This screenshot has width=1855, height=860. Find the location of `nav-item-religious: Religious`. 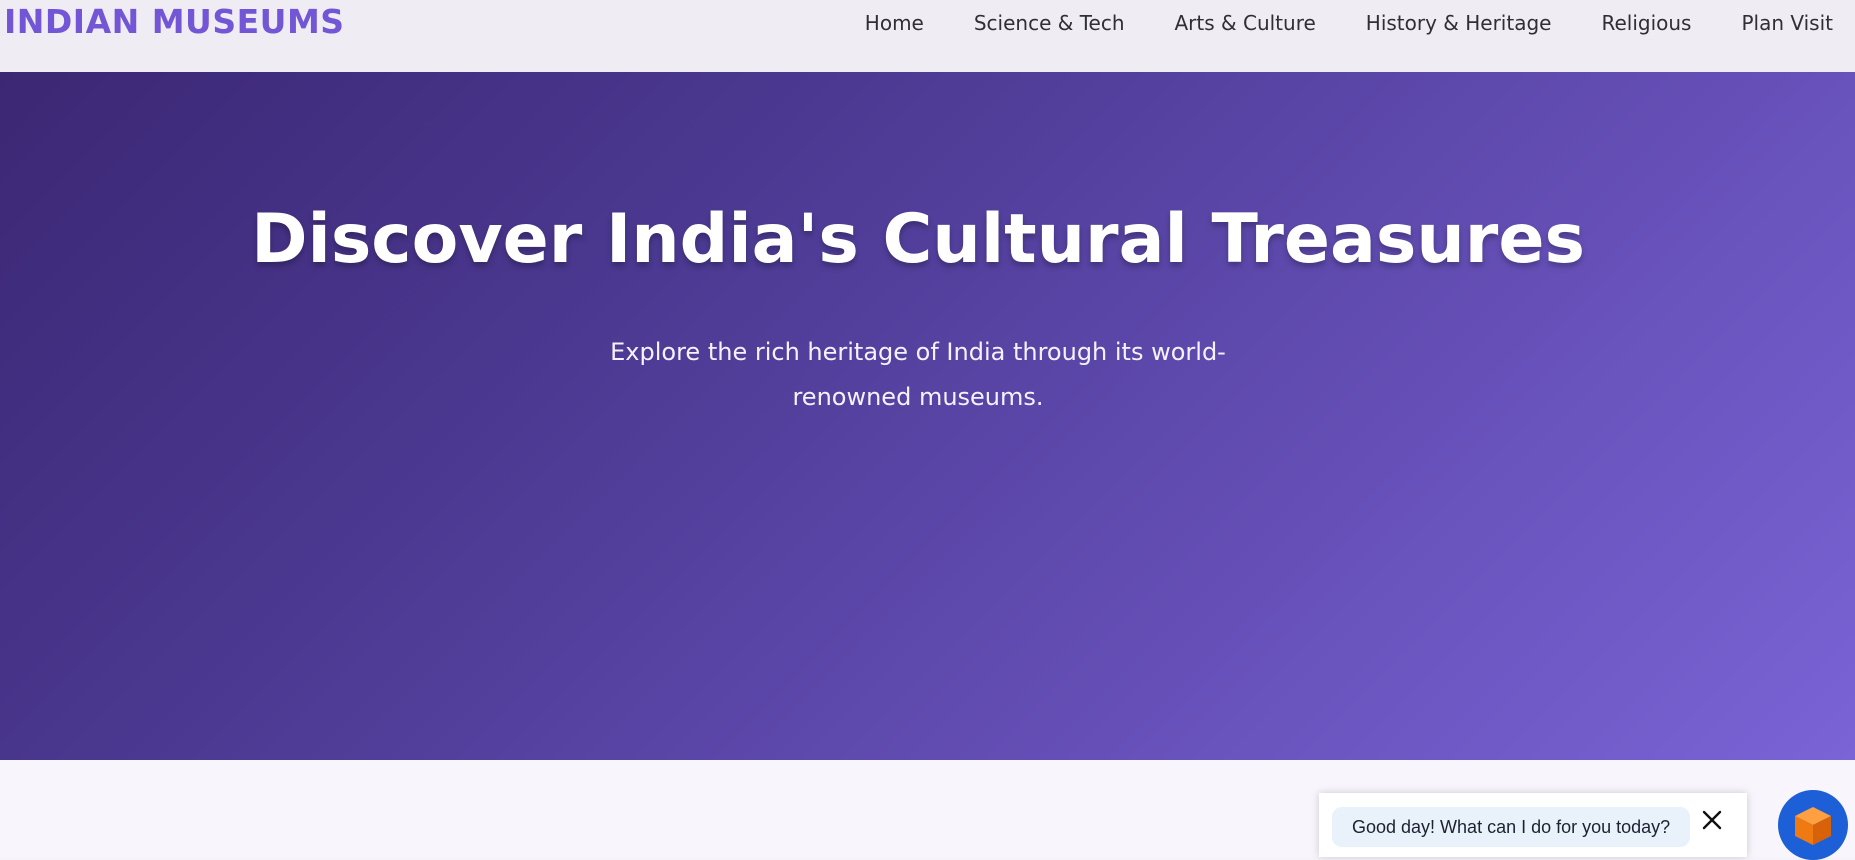

nav-item-religious: Religious is located at coordinates (1646, 23).